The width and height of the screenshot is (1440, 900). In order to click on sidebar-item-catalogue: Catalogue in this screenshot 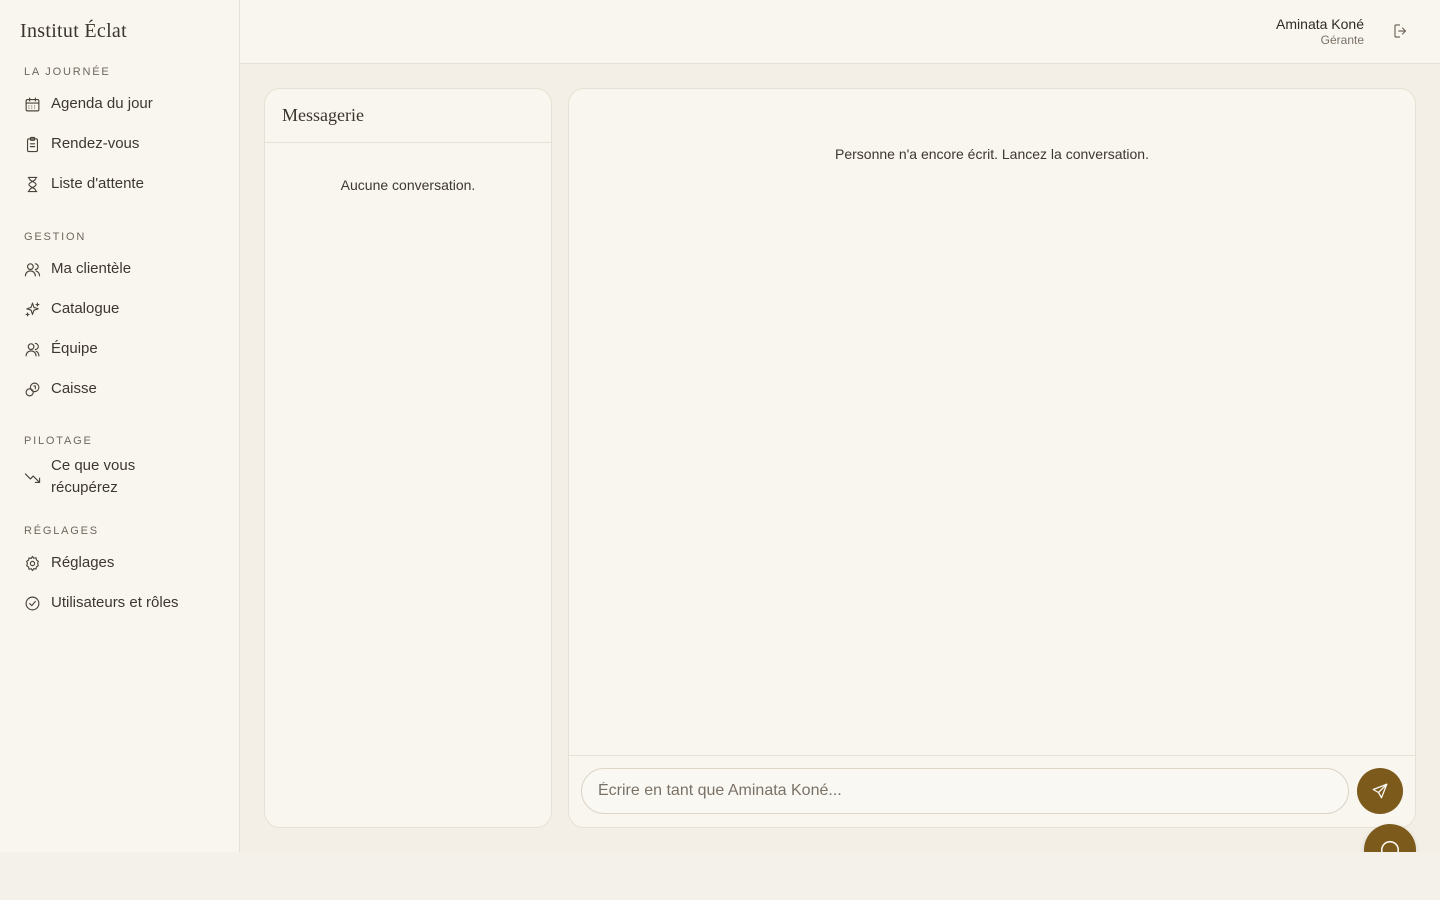, I will do `click(120, 309)`.